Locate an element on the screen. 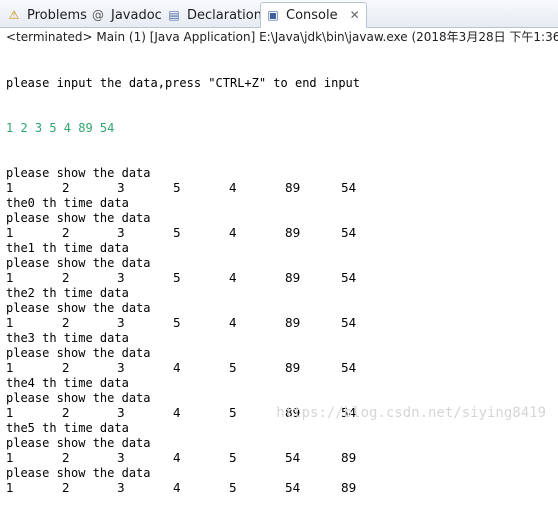  tab-problems: ⚠ Problems is located at coordinates (46, 15).